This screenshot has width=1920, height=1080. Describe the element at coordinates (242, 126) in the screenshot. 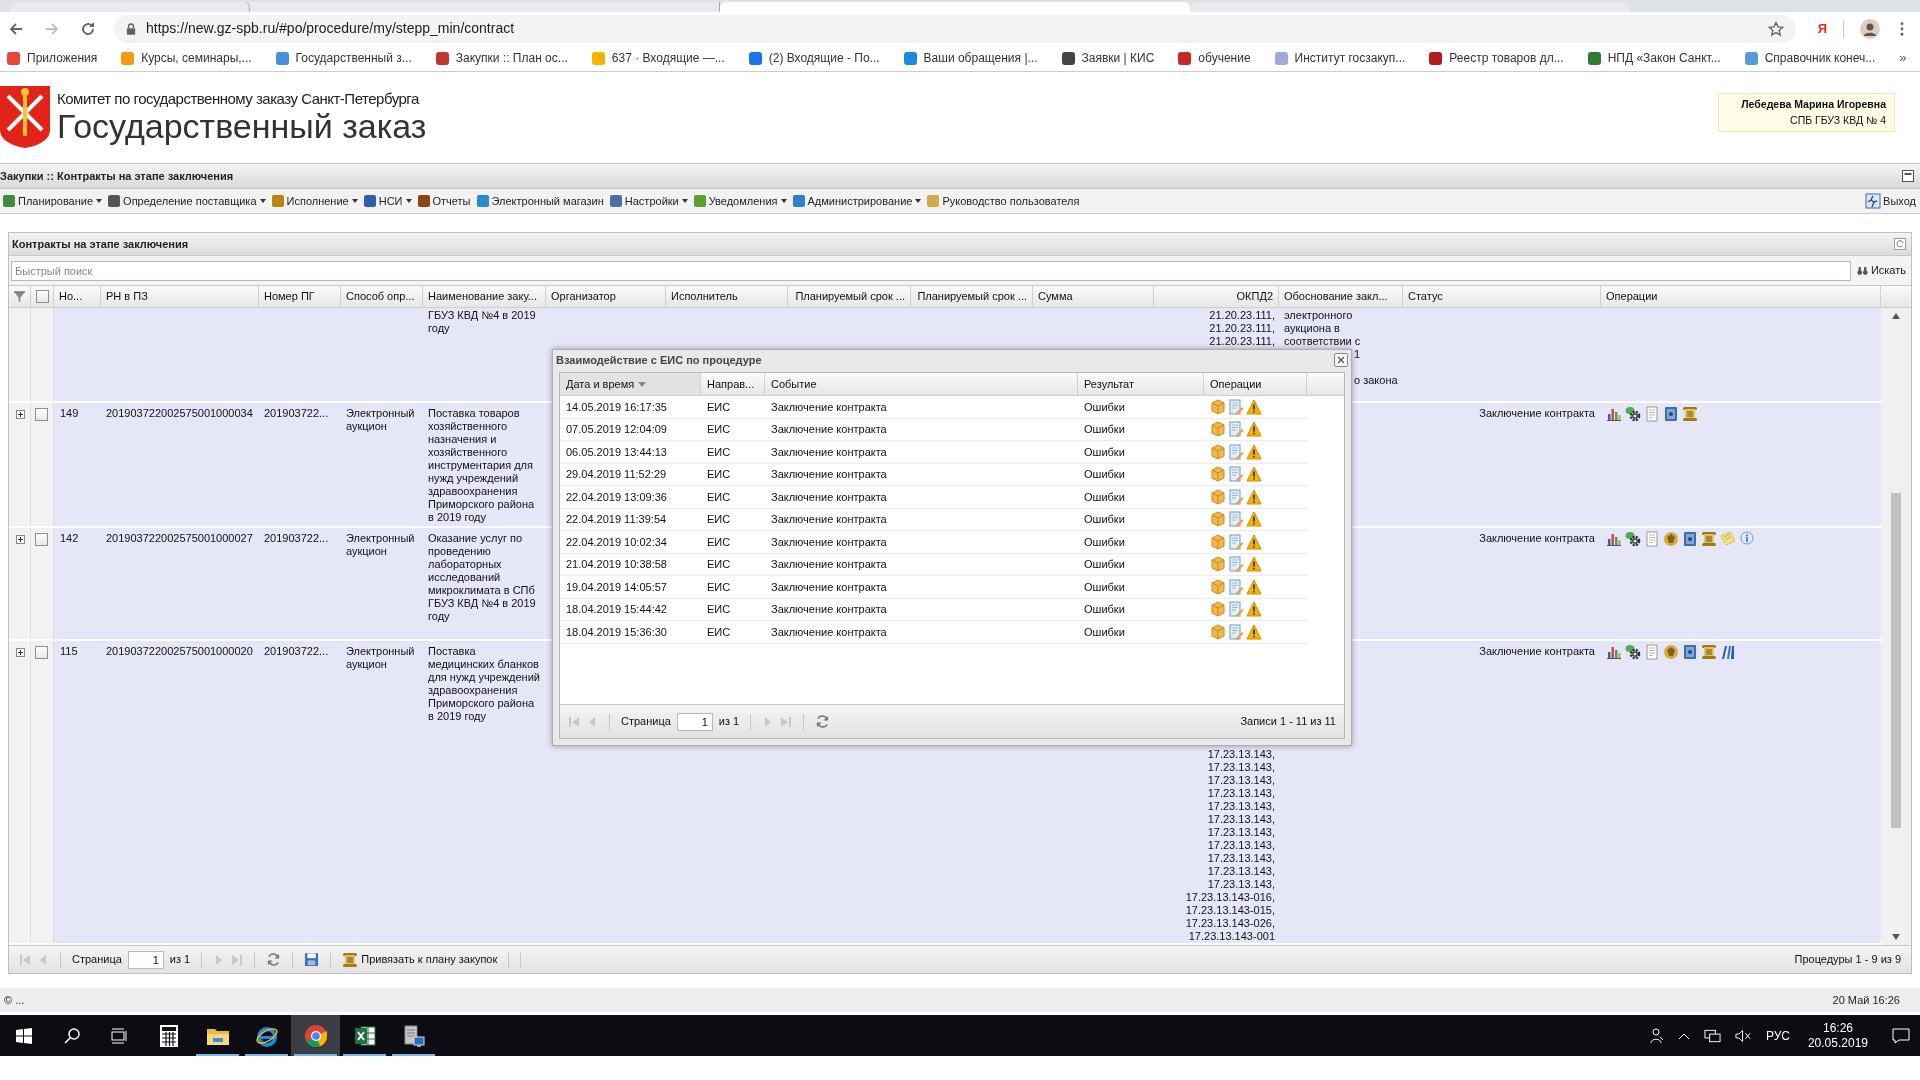

I see `site-title: Государственный заказ` at that location.